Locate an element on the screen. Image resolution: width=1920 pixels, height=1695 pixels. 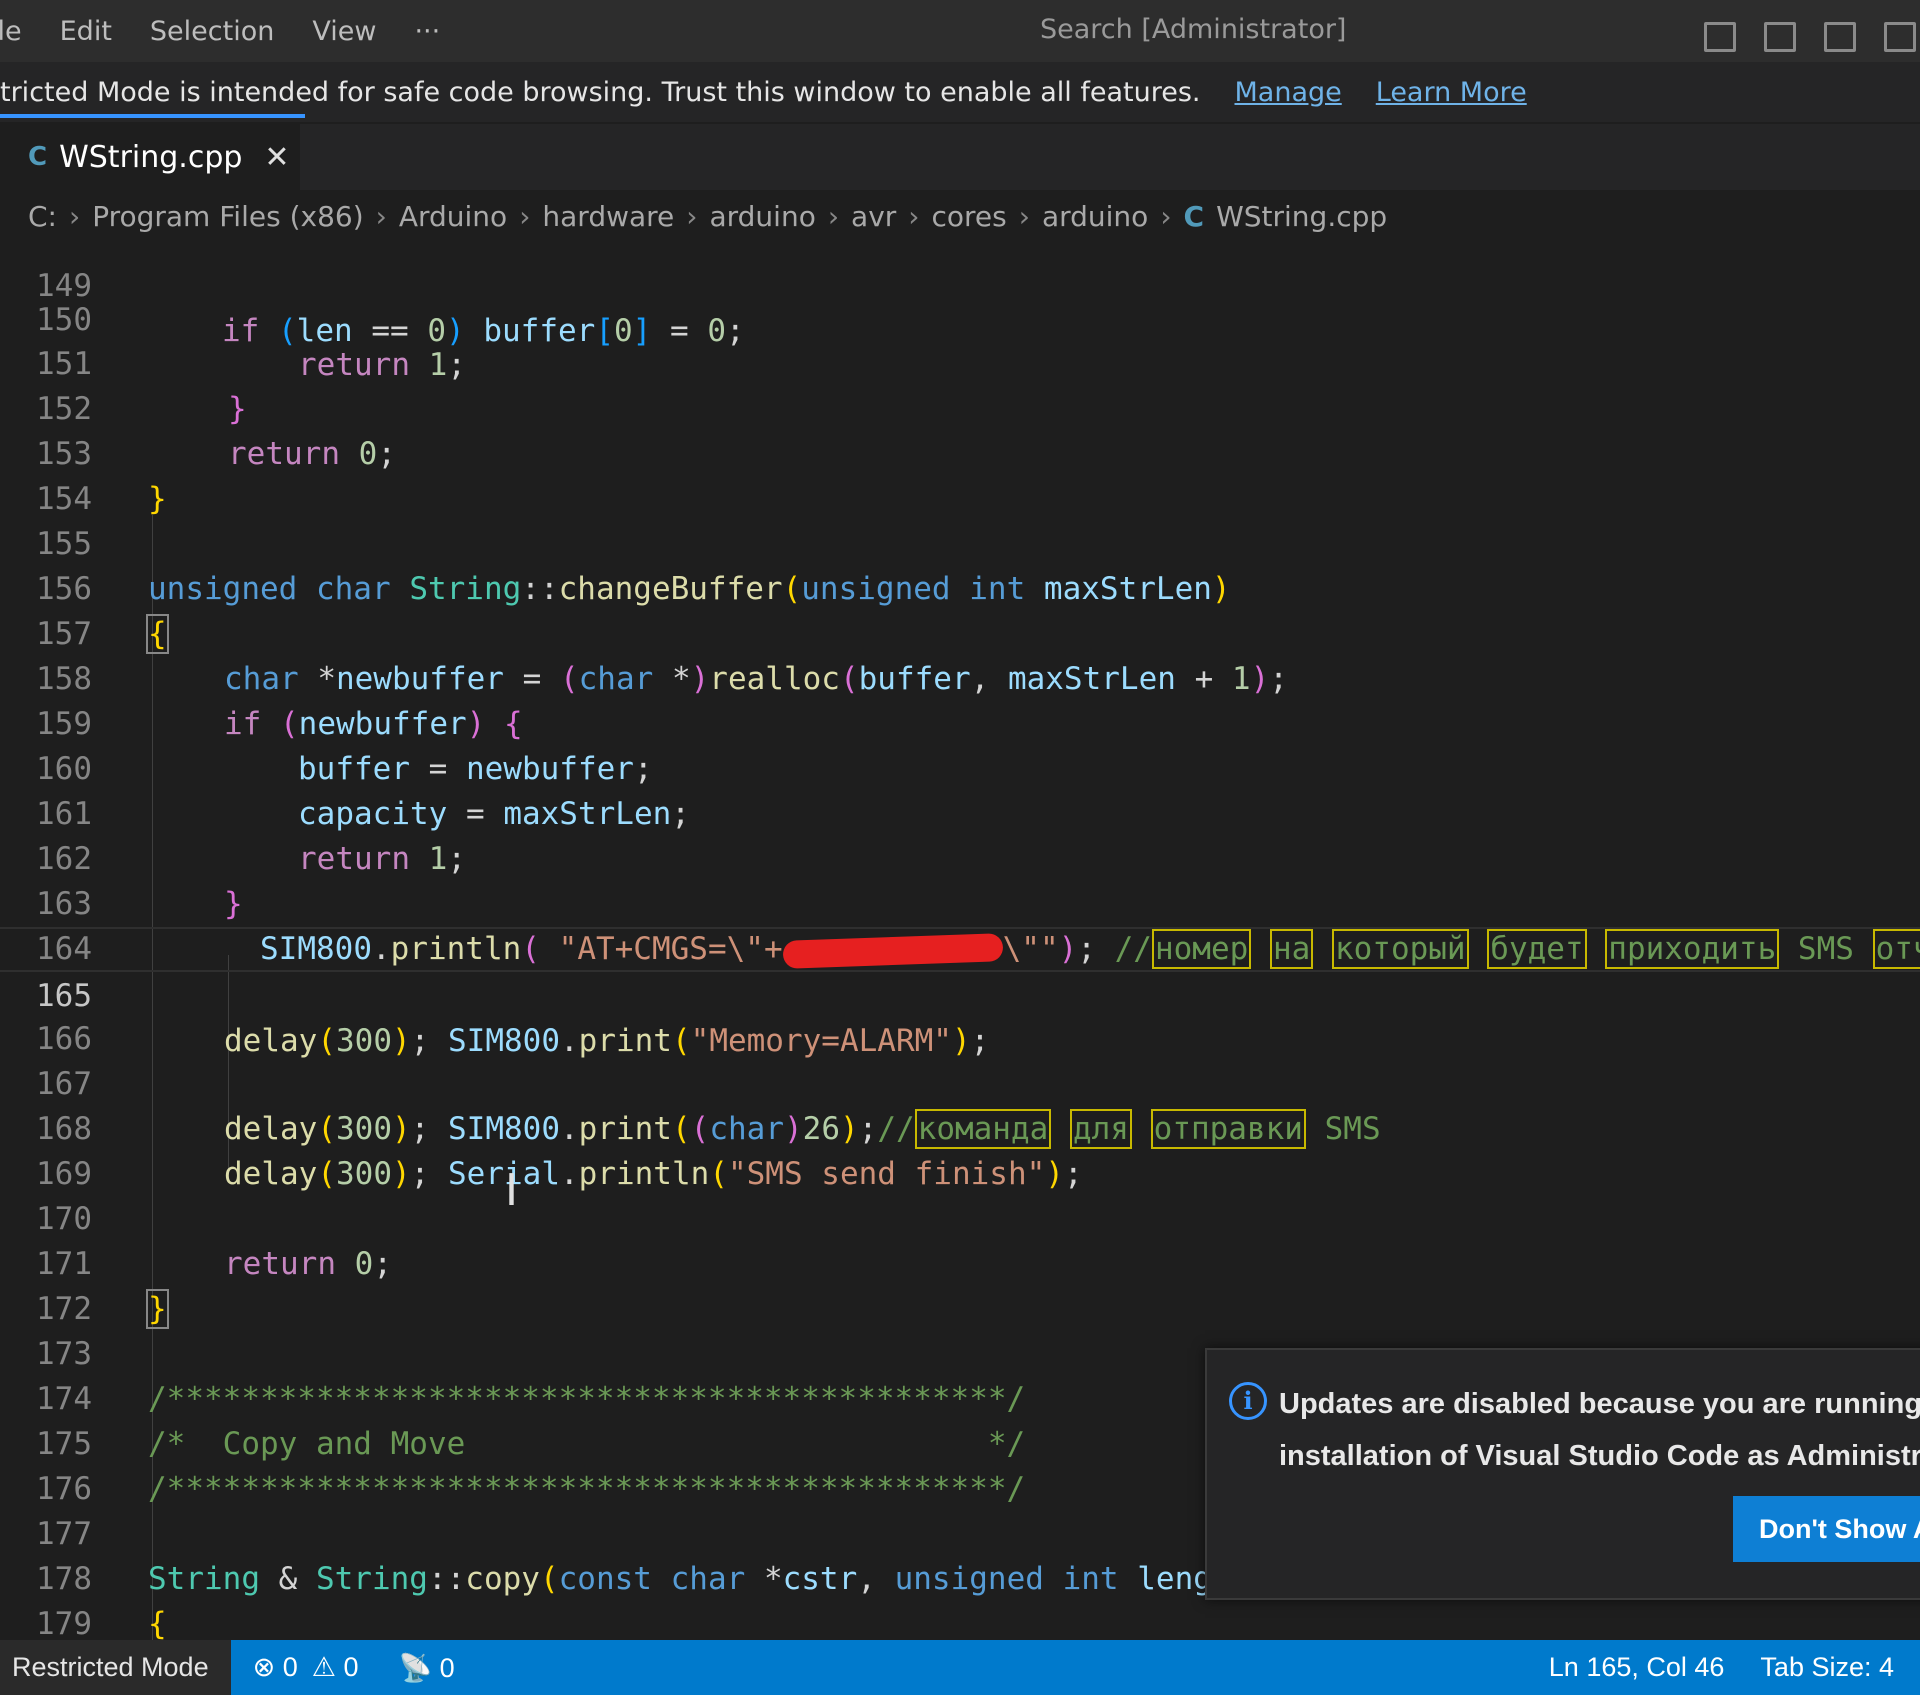
code-line: 171 } is located at coordinates (960, 1263).